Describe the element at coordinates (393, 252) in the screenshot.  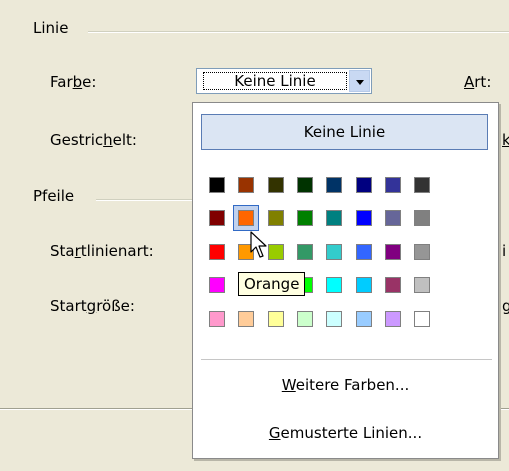
I see `color-swatch-violet` at that location.